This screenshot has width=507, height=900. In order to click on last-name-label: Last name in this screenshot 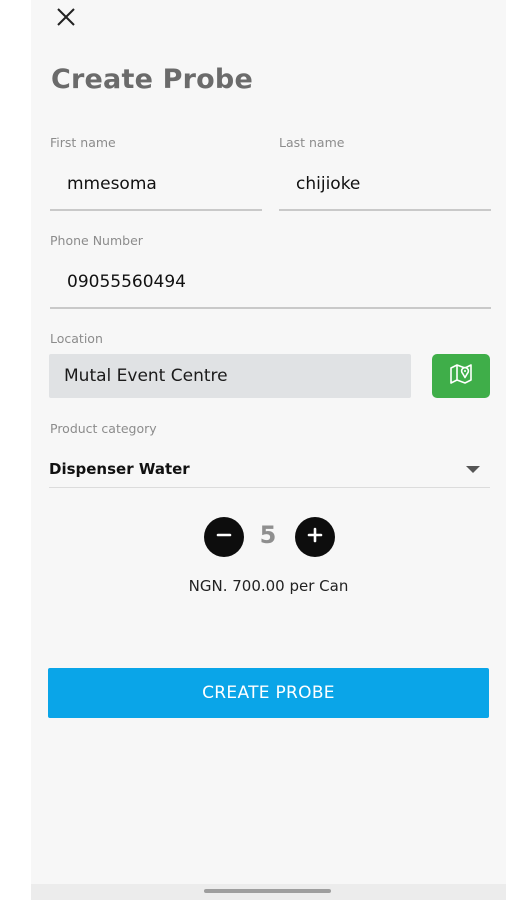, I will do `click(312, 142)`.